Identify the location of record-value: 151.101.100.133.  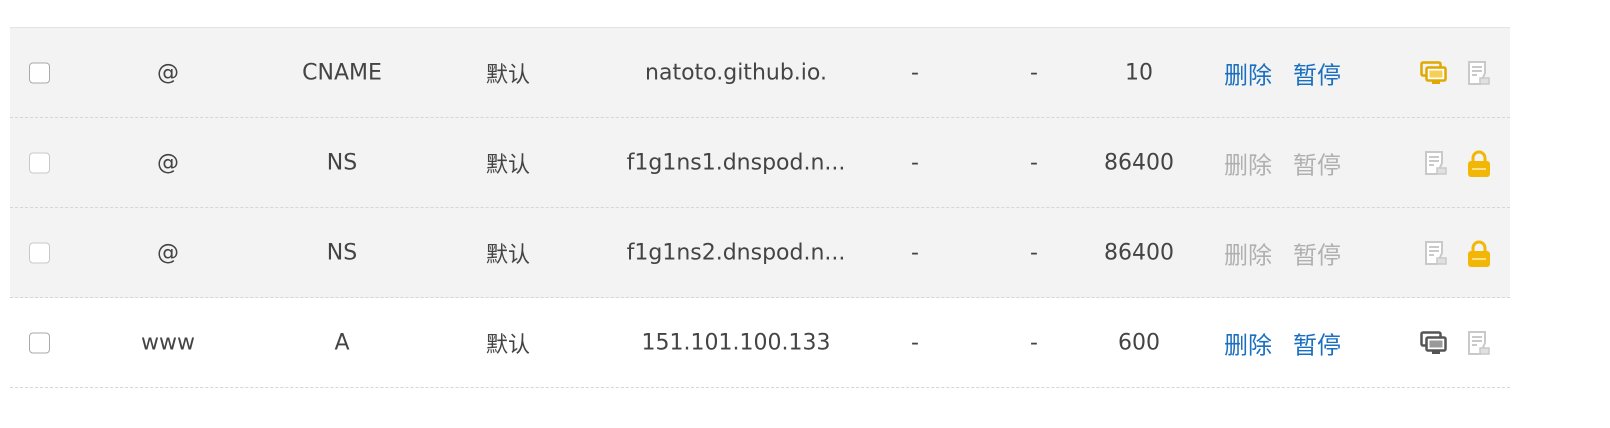
(736, 342).